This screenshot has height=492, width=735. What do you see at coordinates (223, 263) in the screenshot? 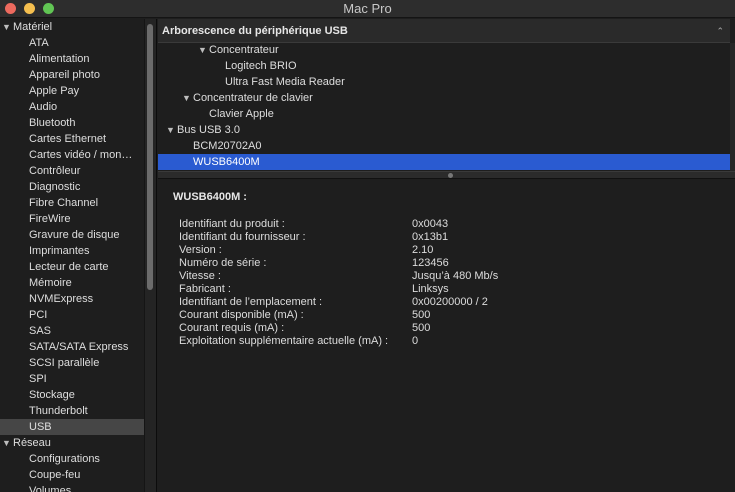
I see `property-label: Numéro de série :` at bounding box center [223, 263].